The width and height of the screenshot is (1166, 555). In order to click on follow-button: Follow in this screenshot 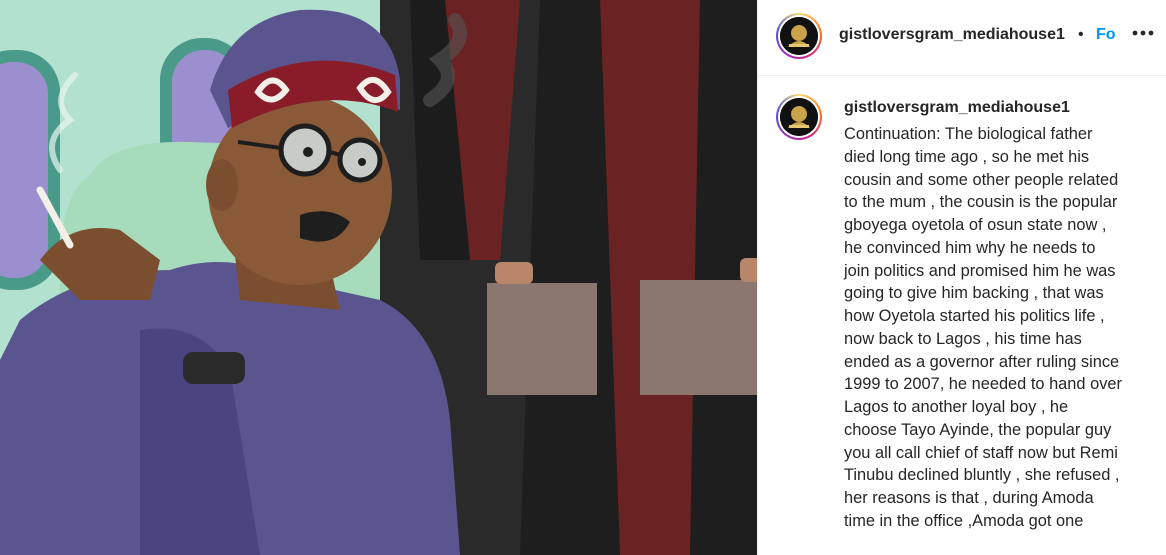, I will do `click(1106, 35)`.